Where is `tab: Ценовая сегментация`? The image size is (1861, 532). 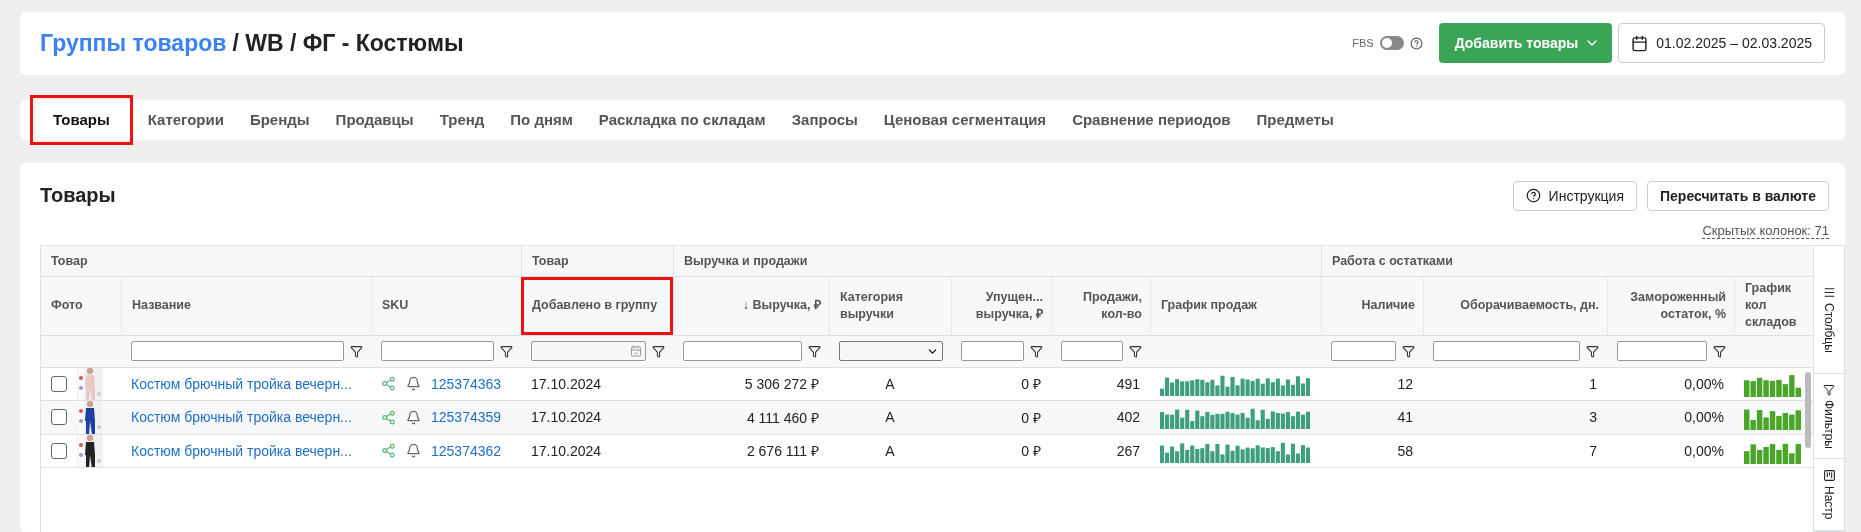 tab: Ценовая сегментация is located at coordinates (965, 119).